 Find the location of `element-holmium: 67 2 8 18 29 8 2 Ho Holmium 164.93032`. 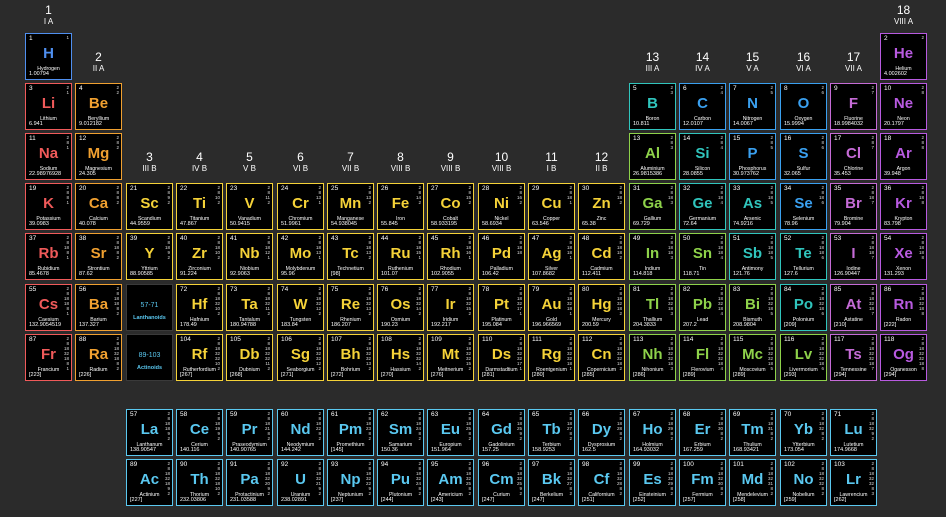

element-holmium: 67 2 8 18 29 8 2 Ho Holmium 164.93032 is located at coordinates (652, 432).